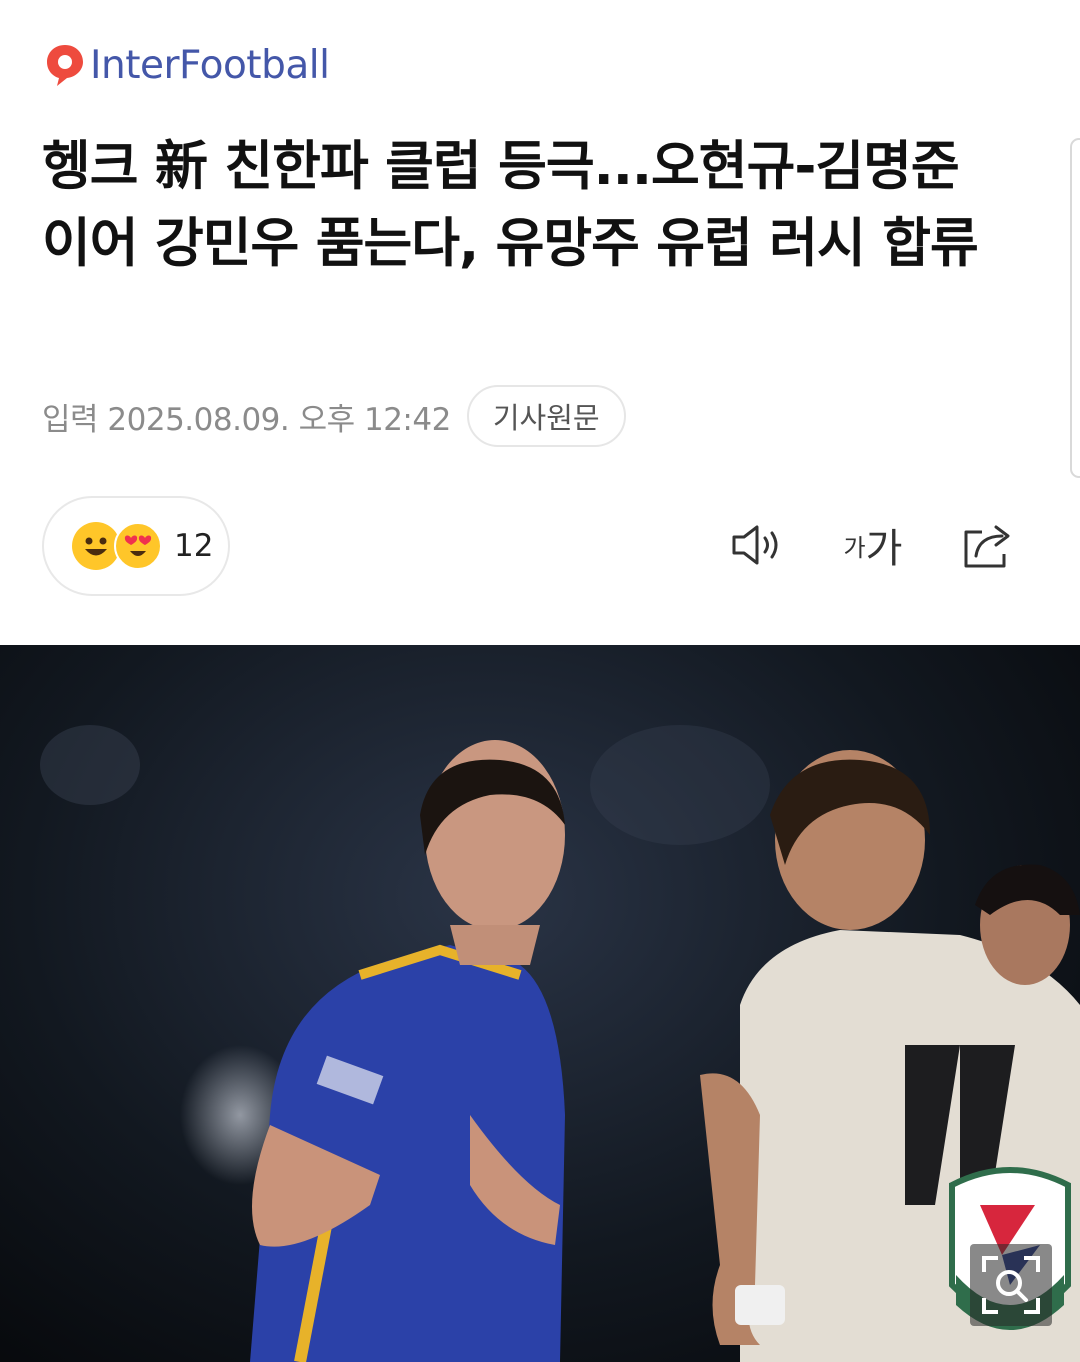 The width and height of the screenshot is (1080, 1362). I want to click on heart-eyes-emoji-icon, so click(138, 546).